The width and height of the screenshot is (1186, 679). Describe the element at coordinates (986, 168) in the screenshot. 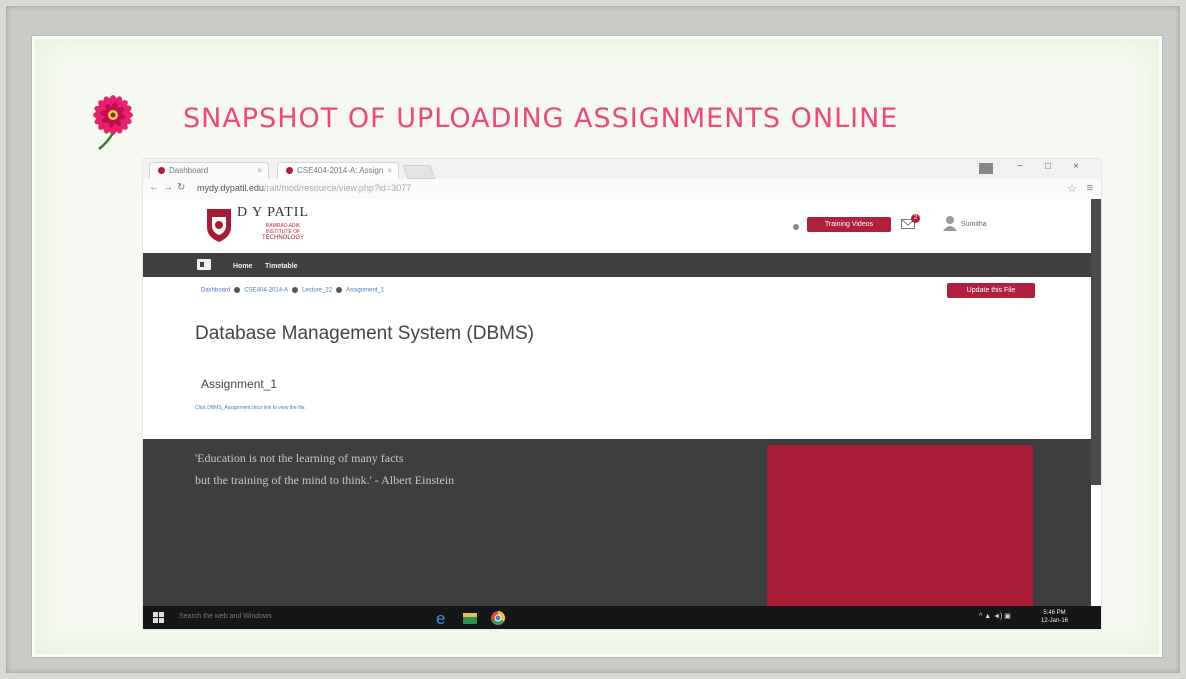

I see `user-profile-icon` at that location.